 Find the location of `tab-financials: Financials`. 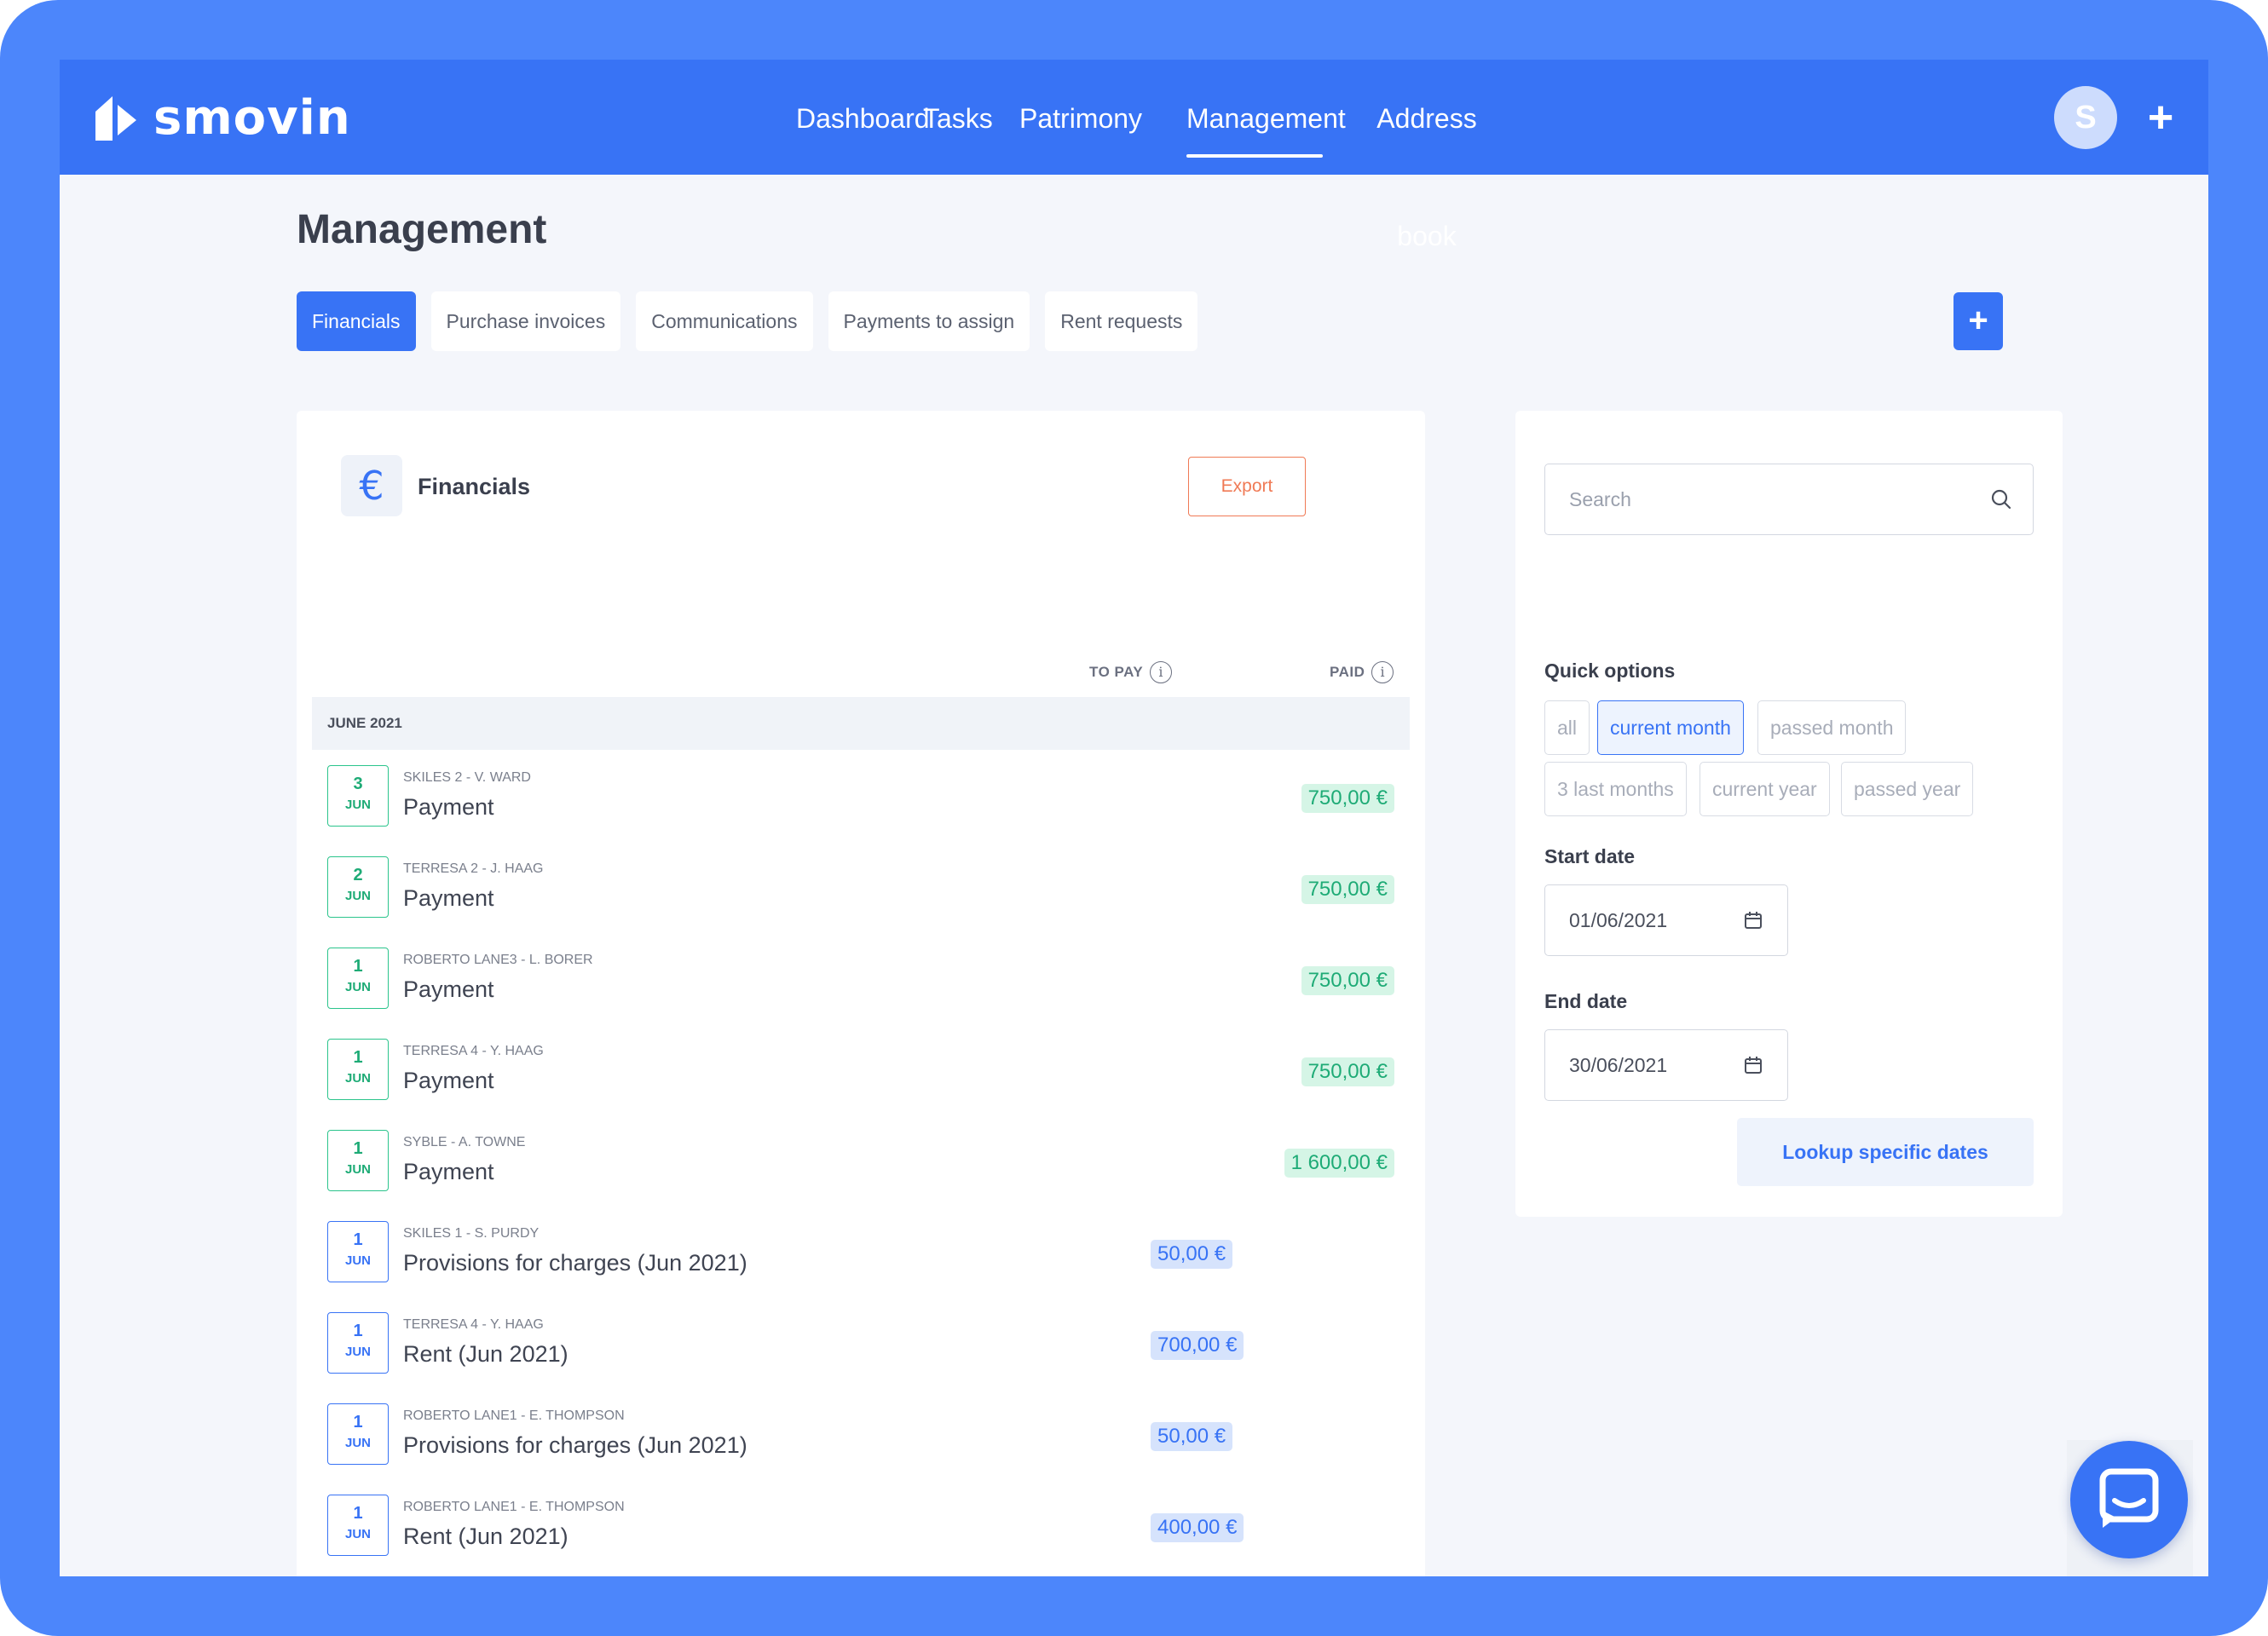

tab-financials: Financials is located at coordinates (356, 321).